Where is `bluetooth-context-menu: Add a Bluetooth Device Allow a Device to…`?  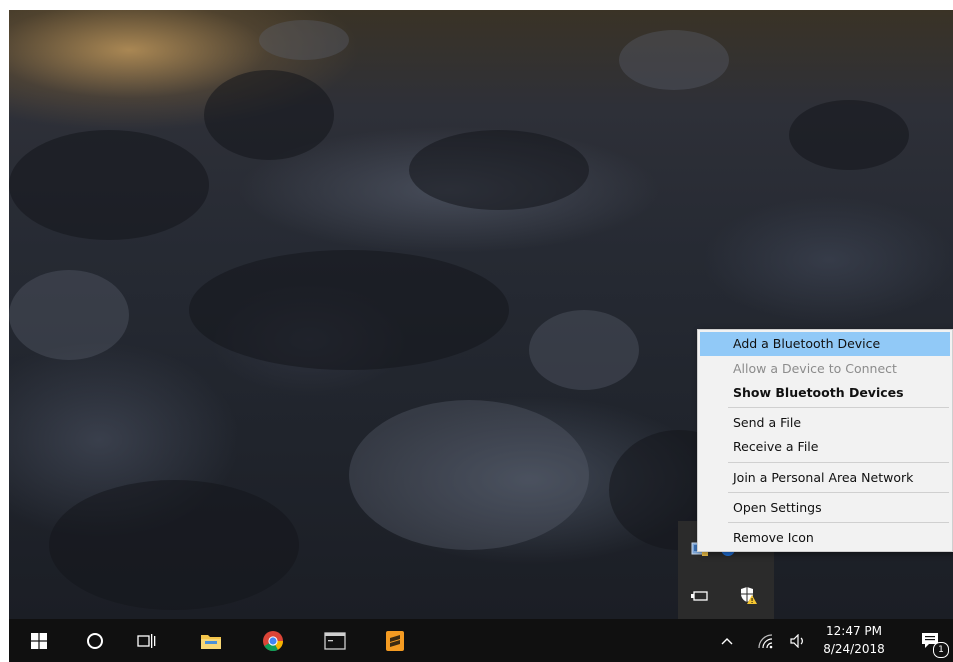
bluetooth-context-menu: Add a Bluetooth Device Allow a Device to… is located at coordinates (825, 440).